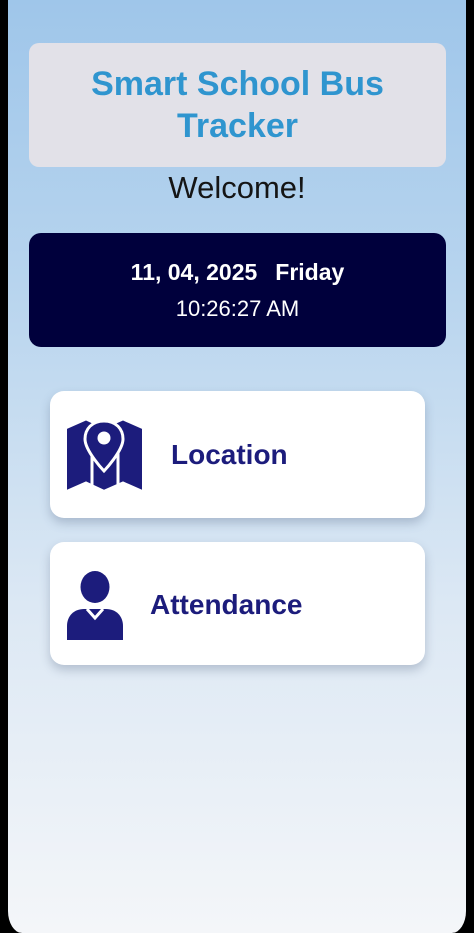  What do you see at coordinates (237, 187) in the screenshot?
I see `welcome-text: Welcome!` at bounding box center [237, 187].